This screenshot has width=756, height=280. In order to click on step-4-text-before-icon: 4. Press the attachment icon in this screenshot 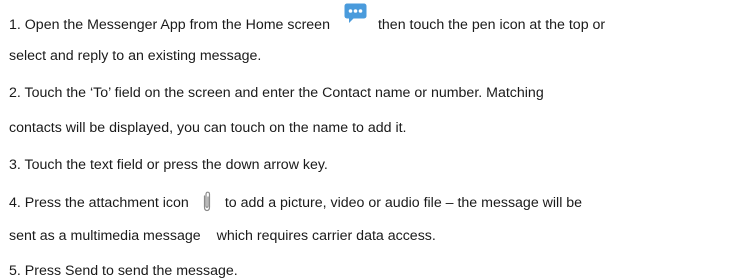, I will do `click(99, 203)`.